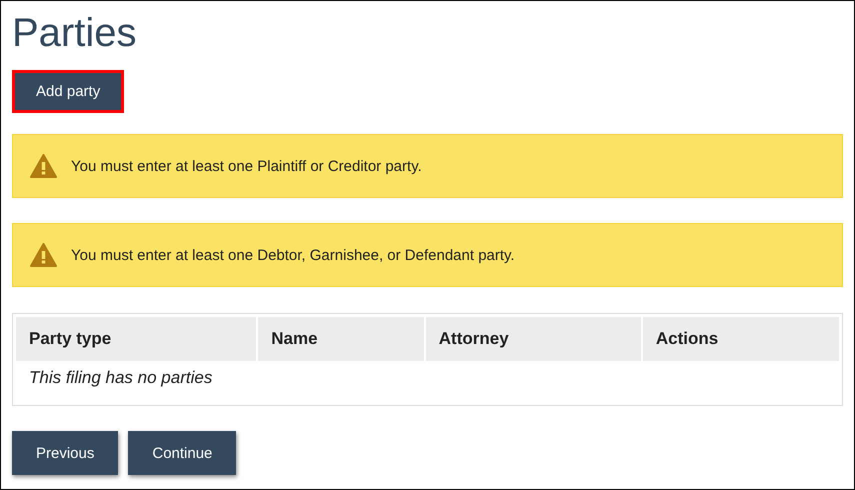 The height and width of the screenshot is (490, 855). Describe the element at coordinates (182, 453) in the screenshot. I see `nav-button: Continue` at that location.